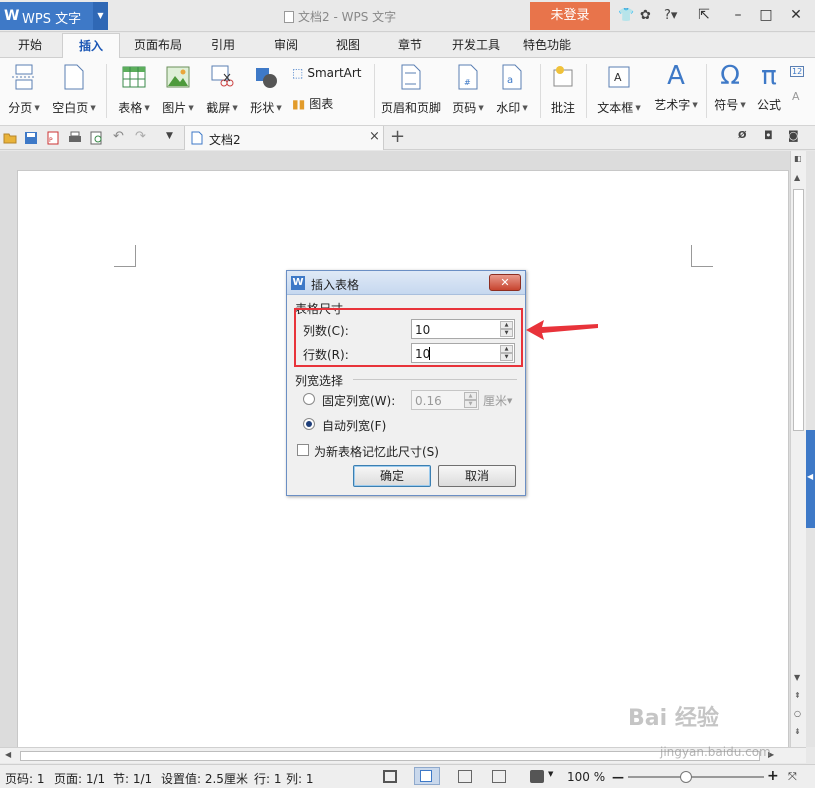  I want to click on comment-label: 批注, so click(562, 108).